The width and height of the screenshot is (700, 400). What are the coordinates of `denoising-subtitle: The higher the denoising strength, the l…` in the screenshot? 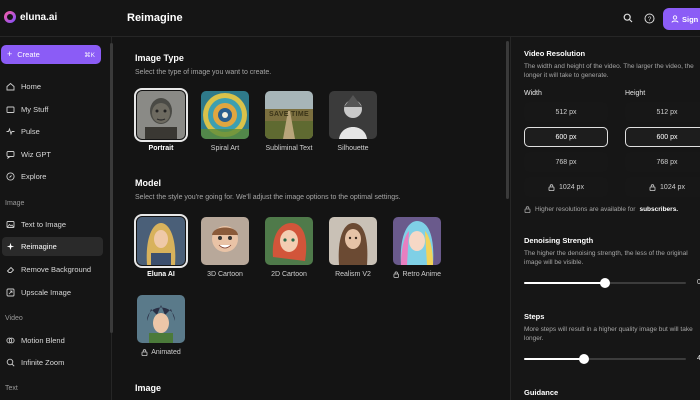 It's located at (606, 258).